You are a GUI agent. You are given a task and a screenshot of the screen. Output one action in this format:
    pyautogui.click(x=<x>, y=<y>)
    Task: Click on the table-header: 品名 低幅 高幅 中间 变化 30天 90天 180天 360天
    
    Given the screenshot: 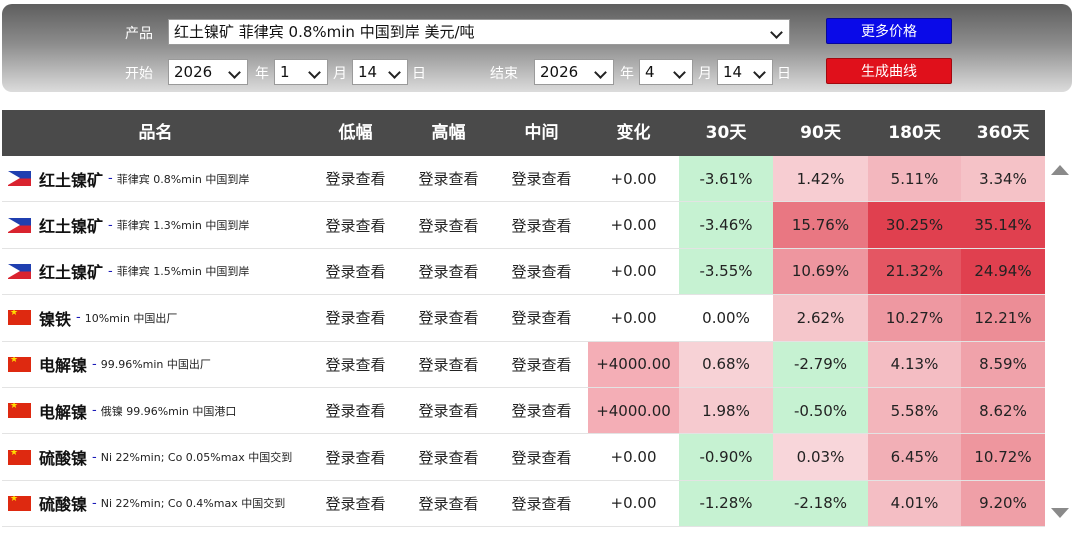 What is the action you would take?
    pyautogui.click(x=523, y=133)
    